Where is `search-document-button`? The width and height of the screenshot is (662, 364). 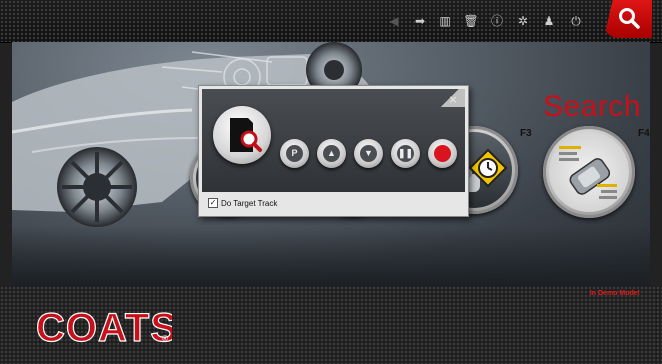
search-document-button is located at coordinates (242, 135).